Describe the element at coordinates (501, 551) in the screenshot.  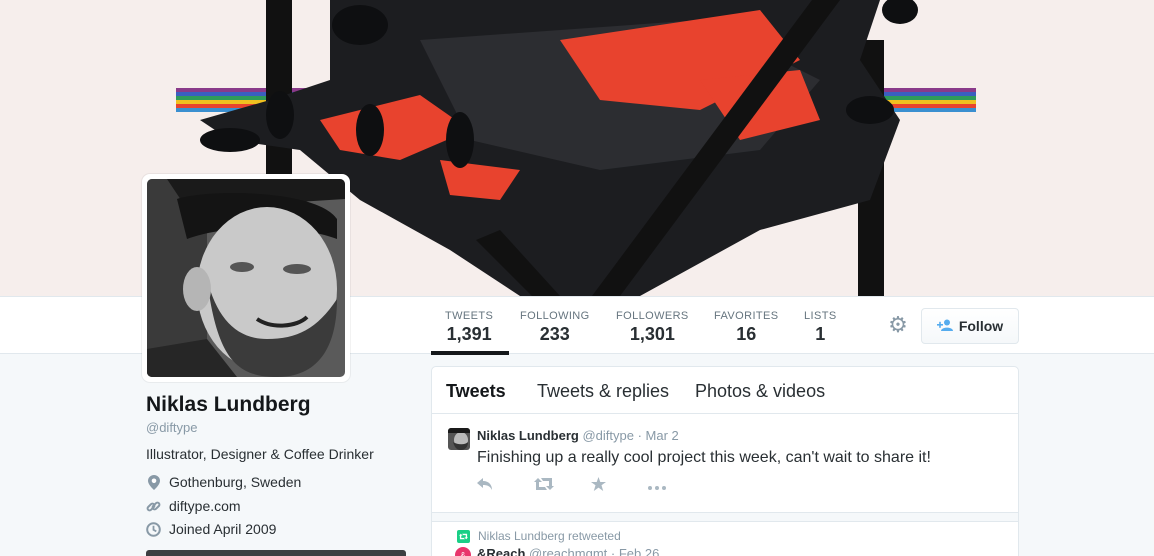
I see `retweet-author: &Reach` at that location.